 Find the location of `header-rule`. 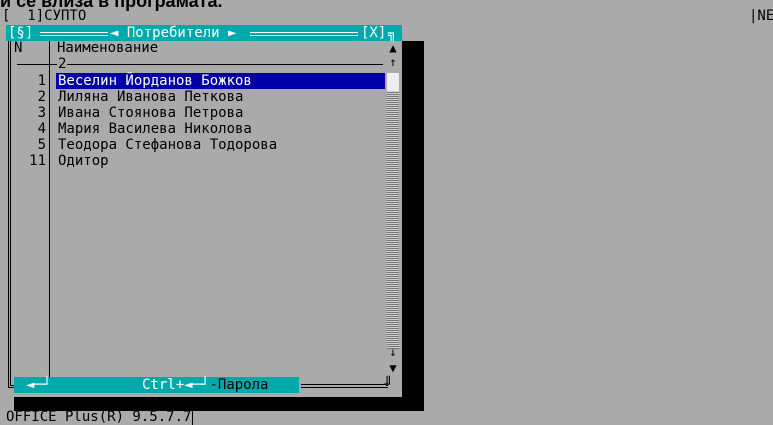

header-rule is located at coordinates (200, 64).